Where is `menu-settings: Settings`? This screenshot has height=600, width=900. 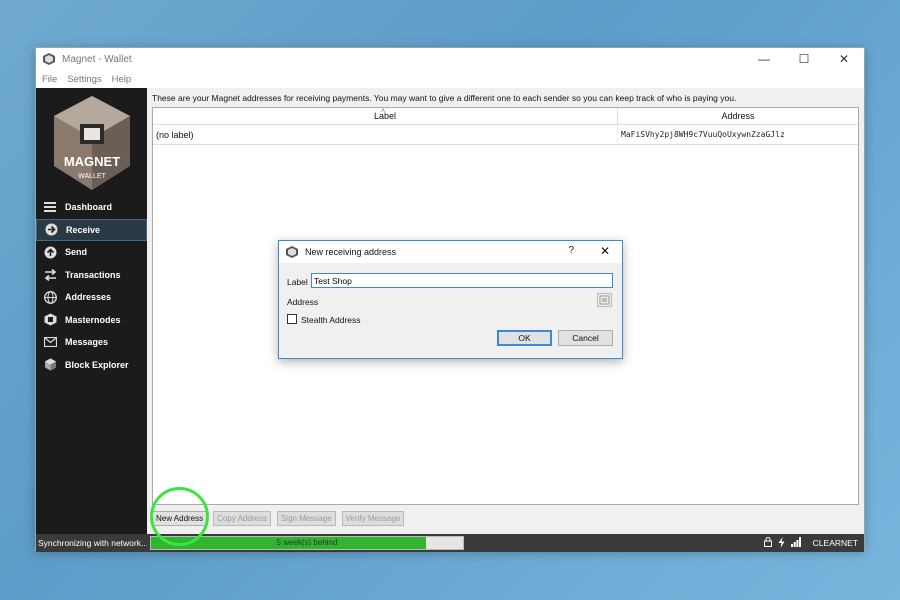
menu-settings: Settings is located at coordinates (84, 79).